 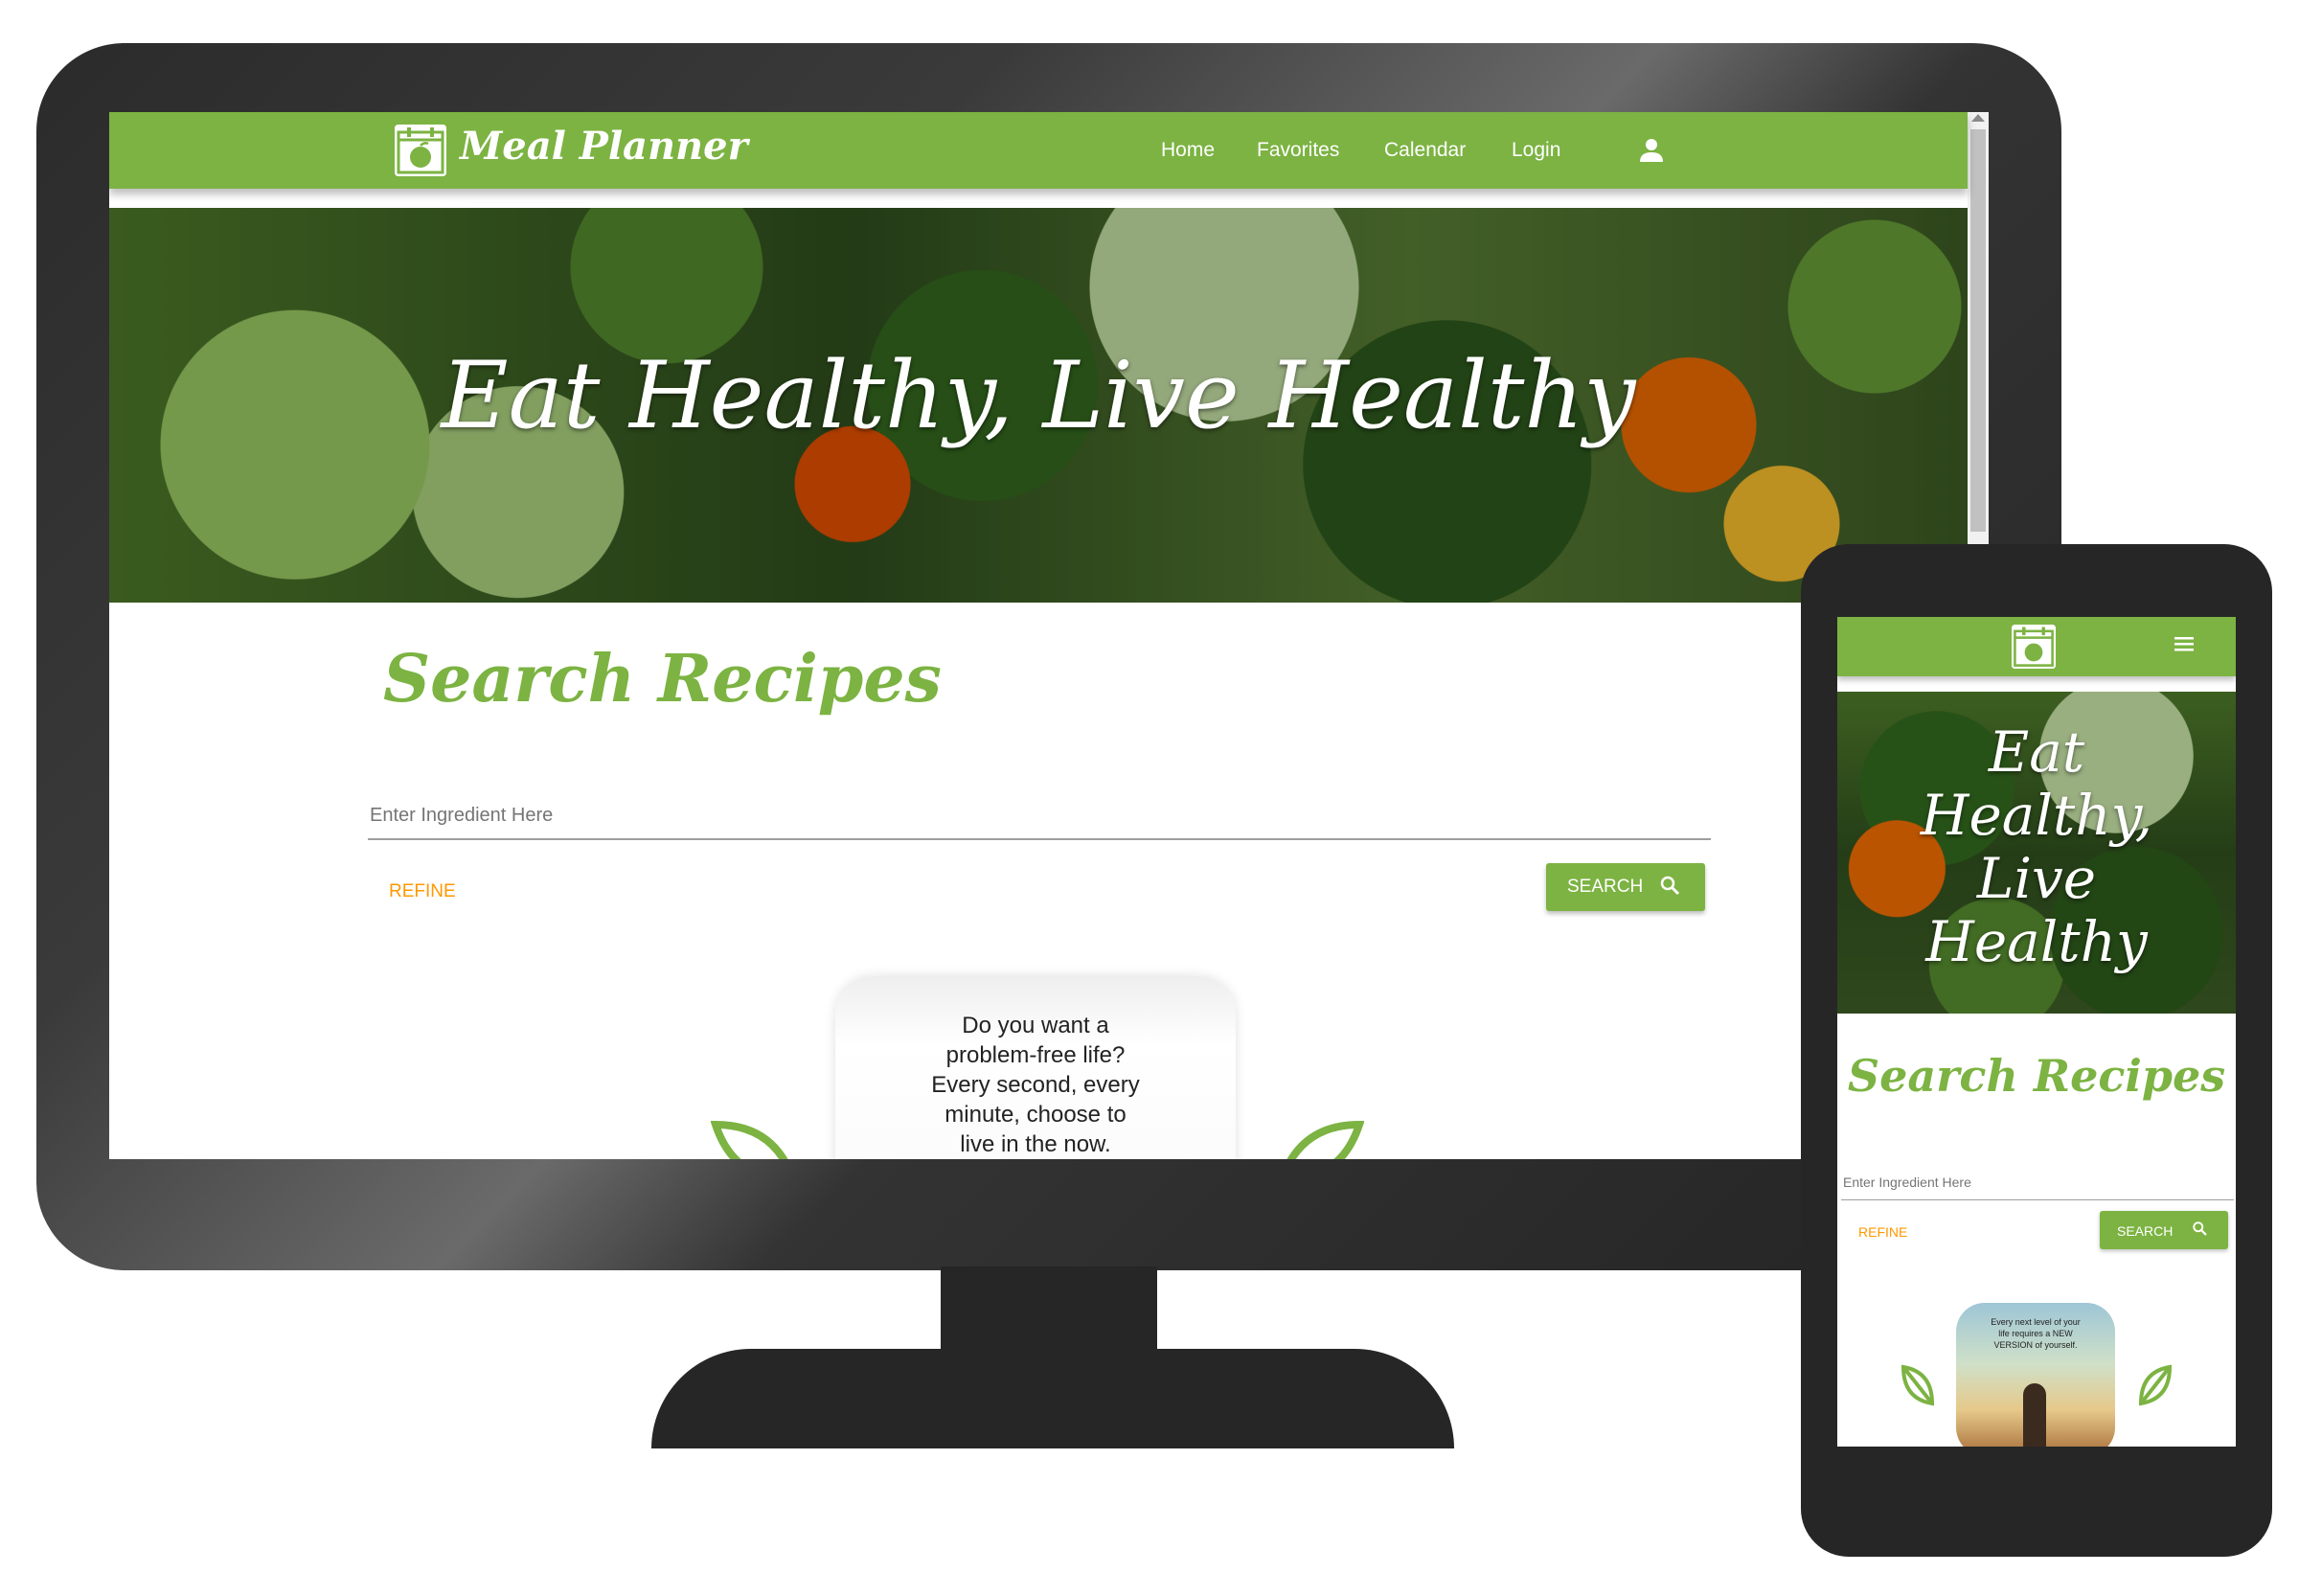 I want to click on refine-link: REFINE, so click(x=422, y=891).